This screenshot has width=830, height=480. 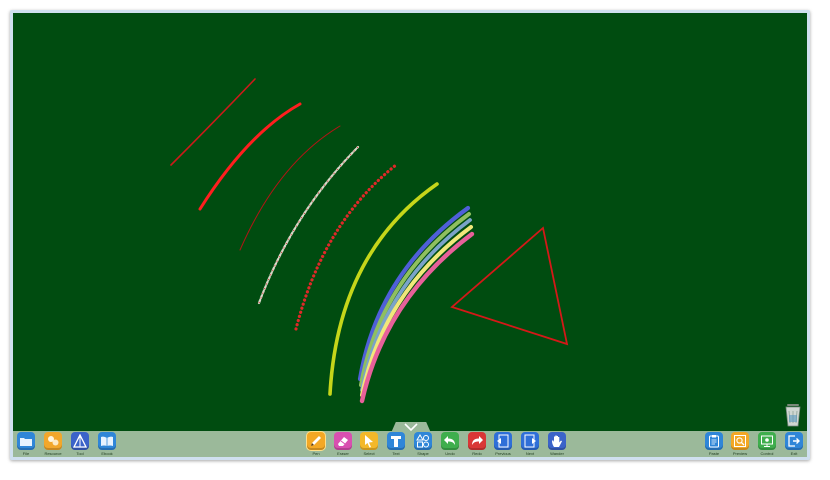 I want to click on stroke-crayon-accent, so click(x=308, y=225).